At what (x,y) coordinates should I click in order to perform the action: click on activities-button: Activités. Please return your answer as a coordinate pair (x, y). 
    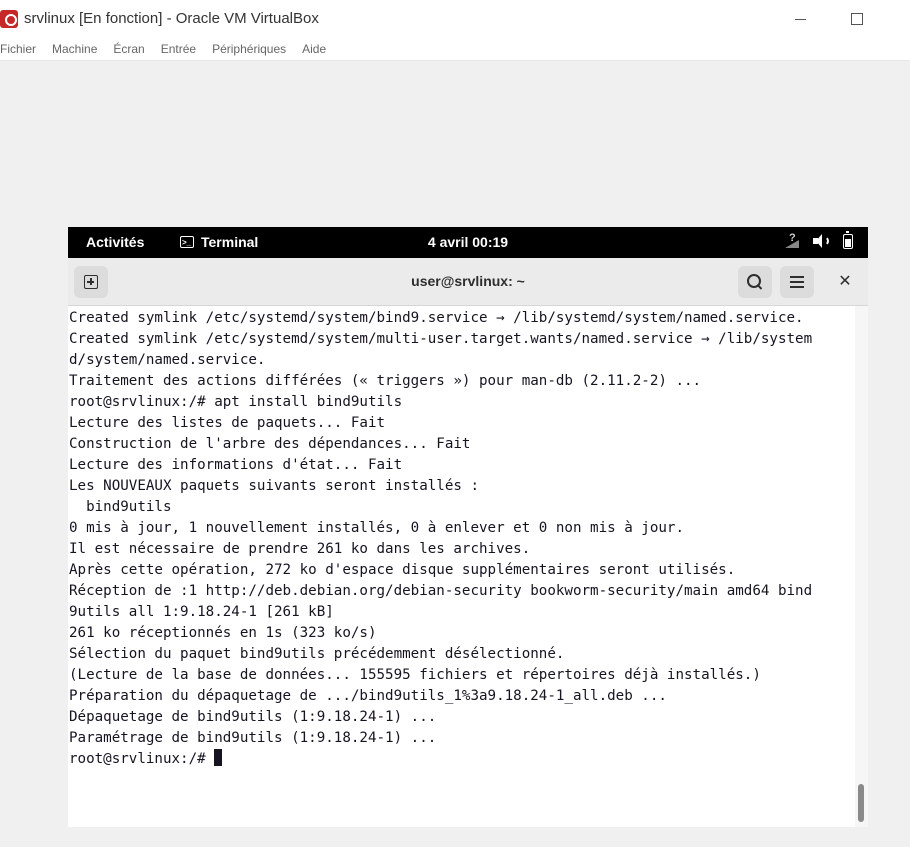
    Looking at the image, I should click on (115, 242).